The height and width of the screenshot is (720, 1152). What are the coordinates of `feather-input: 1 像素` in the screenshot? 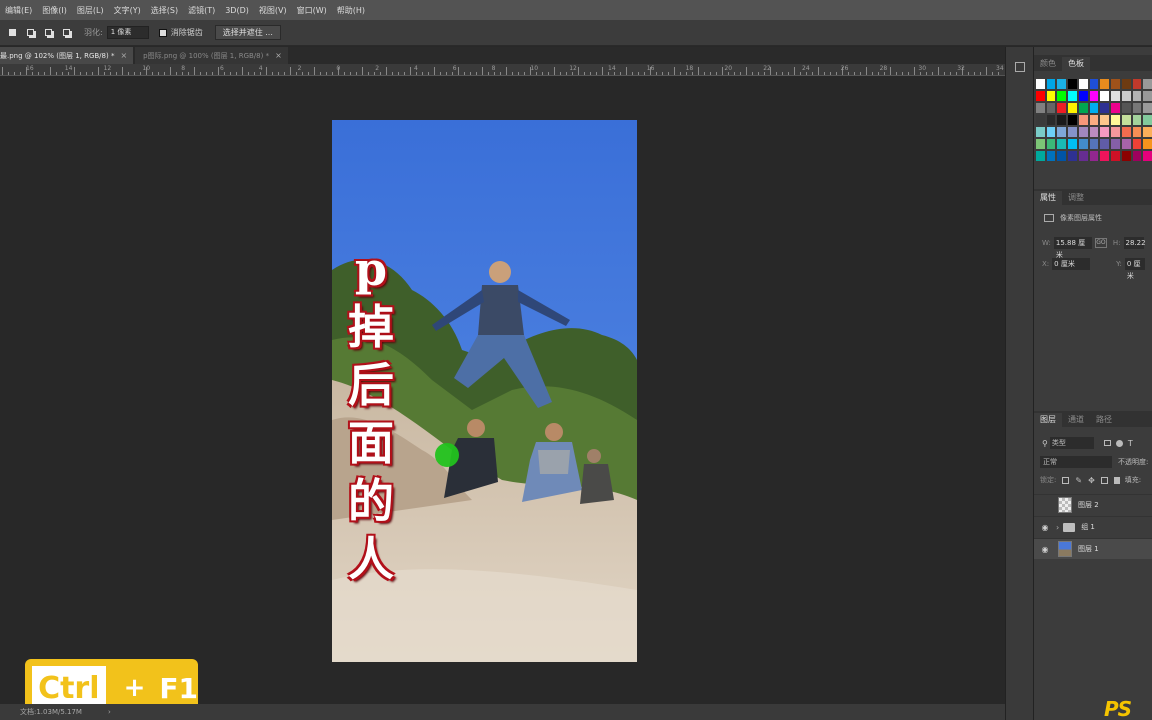 It's located at (127, 32).